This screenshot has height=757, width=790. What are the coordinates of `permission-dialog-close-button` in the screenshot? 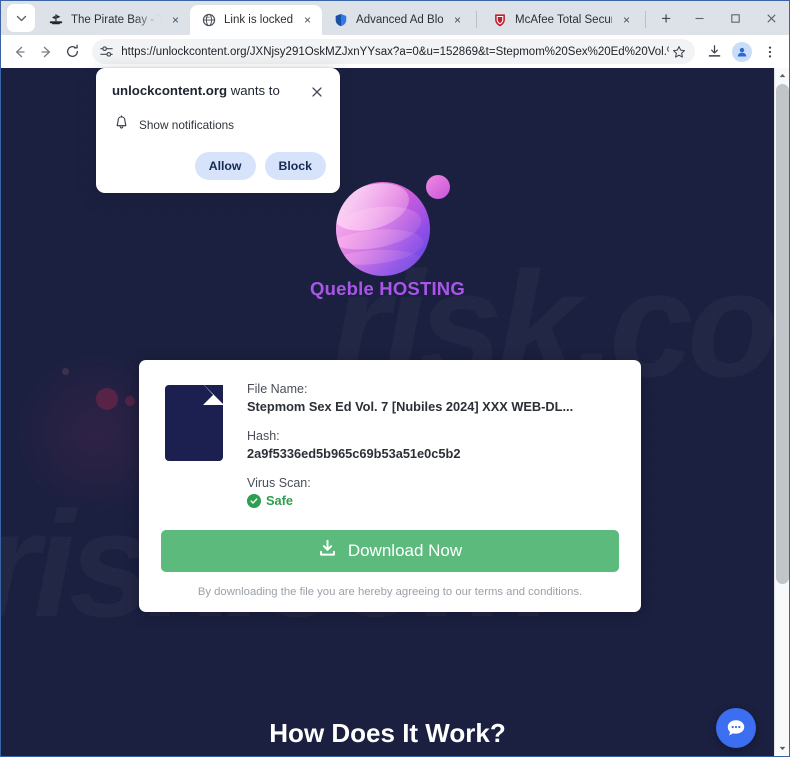 It's located at (317, 92).